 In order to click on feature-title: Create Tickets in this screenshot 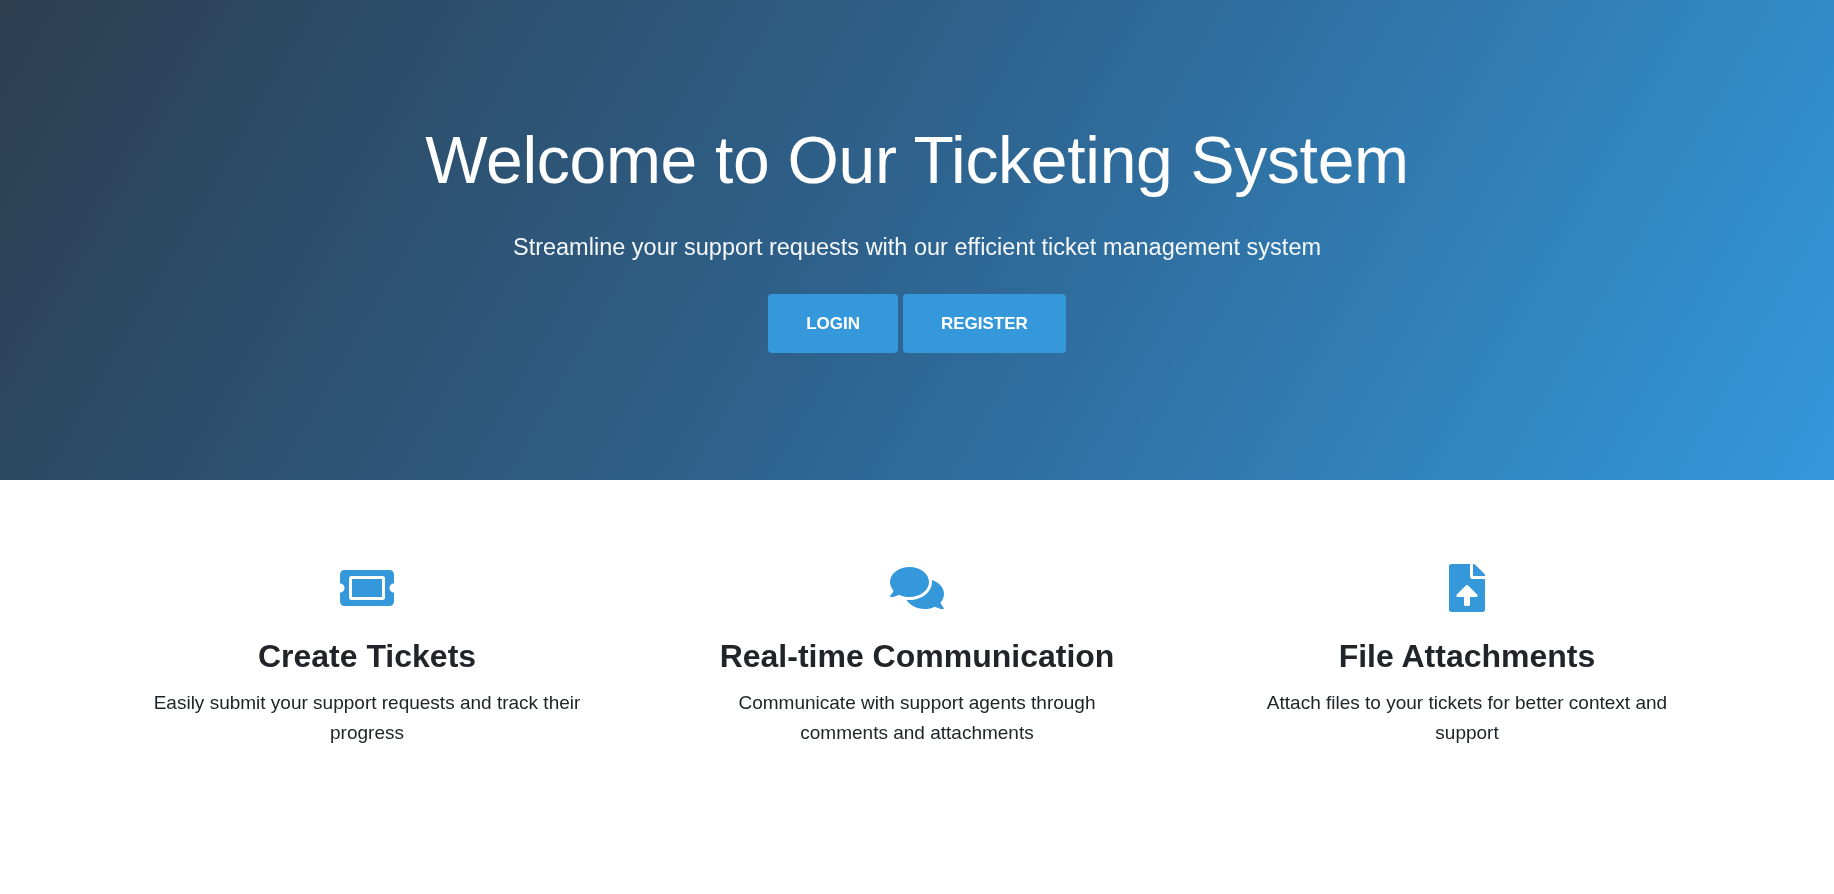, I will do `click(367, 656)`.